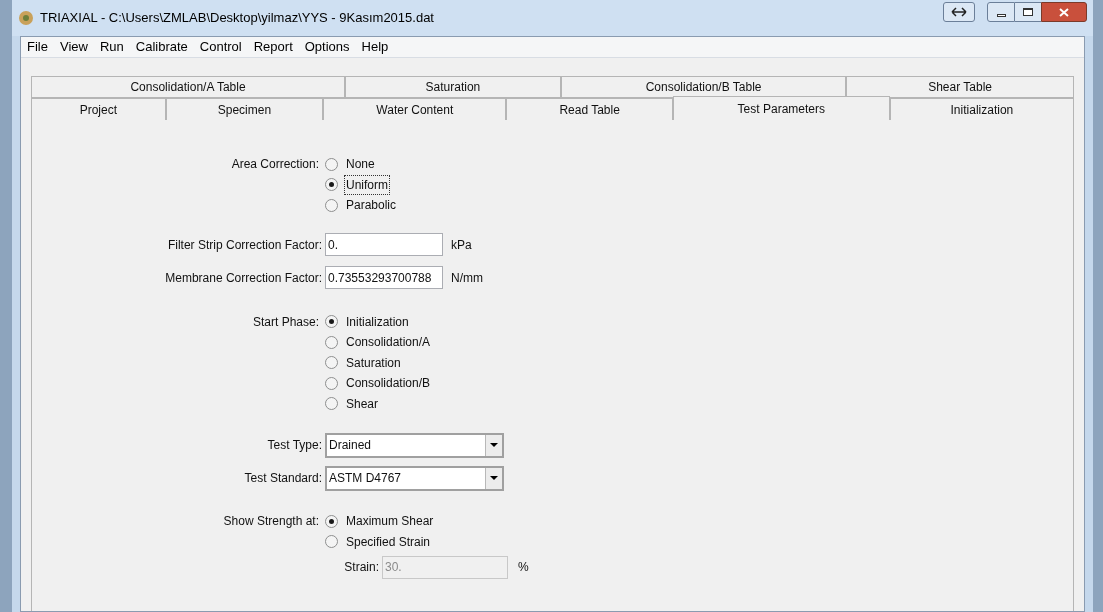 The image size is (1103, 612). Describe the element at coordinates (327, 47) in the screenshot. I see `menu-item: Options` at that location.